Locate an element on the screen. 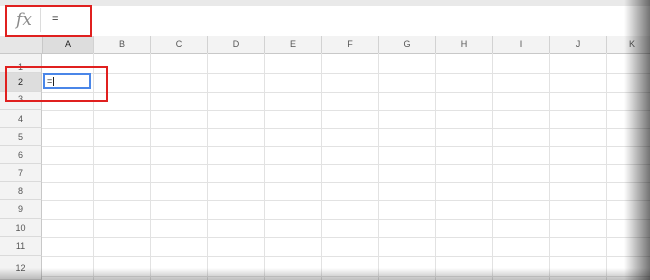 Image resolution: width=650 pixels, height=280 pixels. select-all-corner is located at coordinates (21, 44).